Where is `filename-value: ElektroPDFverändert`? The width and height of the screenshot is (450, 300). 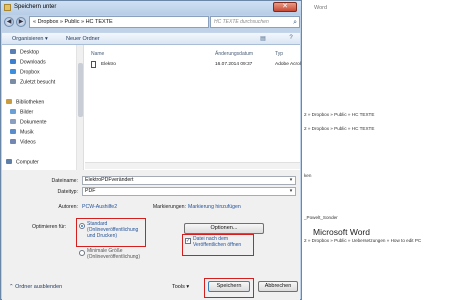
filename-value: ElektroPDFverändert is located at coordinates (109, 180).